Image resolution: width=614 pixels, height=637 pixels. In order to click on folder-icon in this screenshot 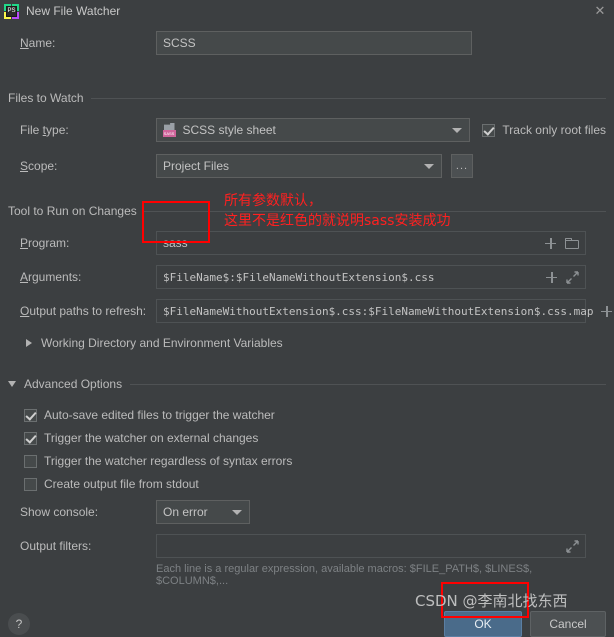, I will do `click(572, 243)`.